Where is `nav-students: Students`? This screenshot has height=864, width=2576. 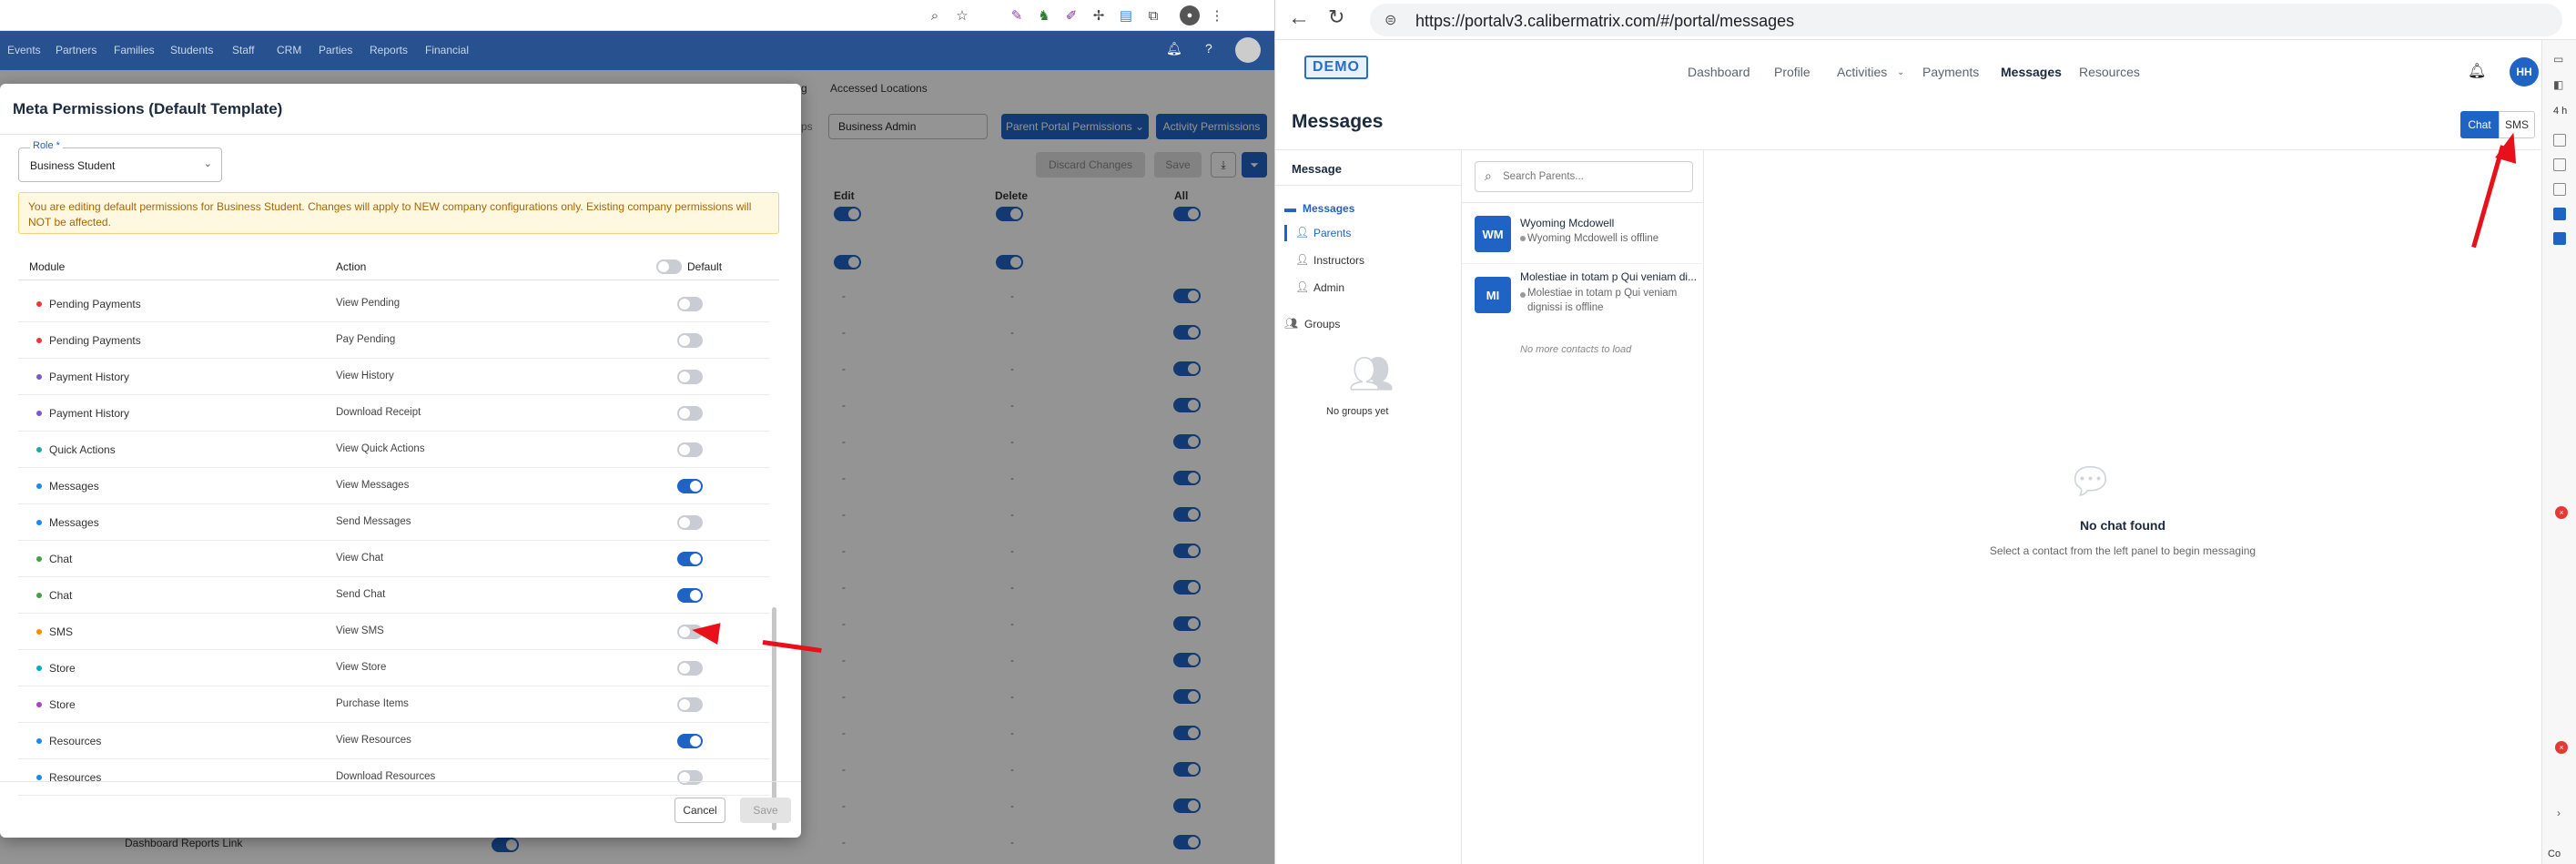
nav-students: Students is located at coordinates (191, 50).